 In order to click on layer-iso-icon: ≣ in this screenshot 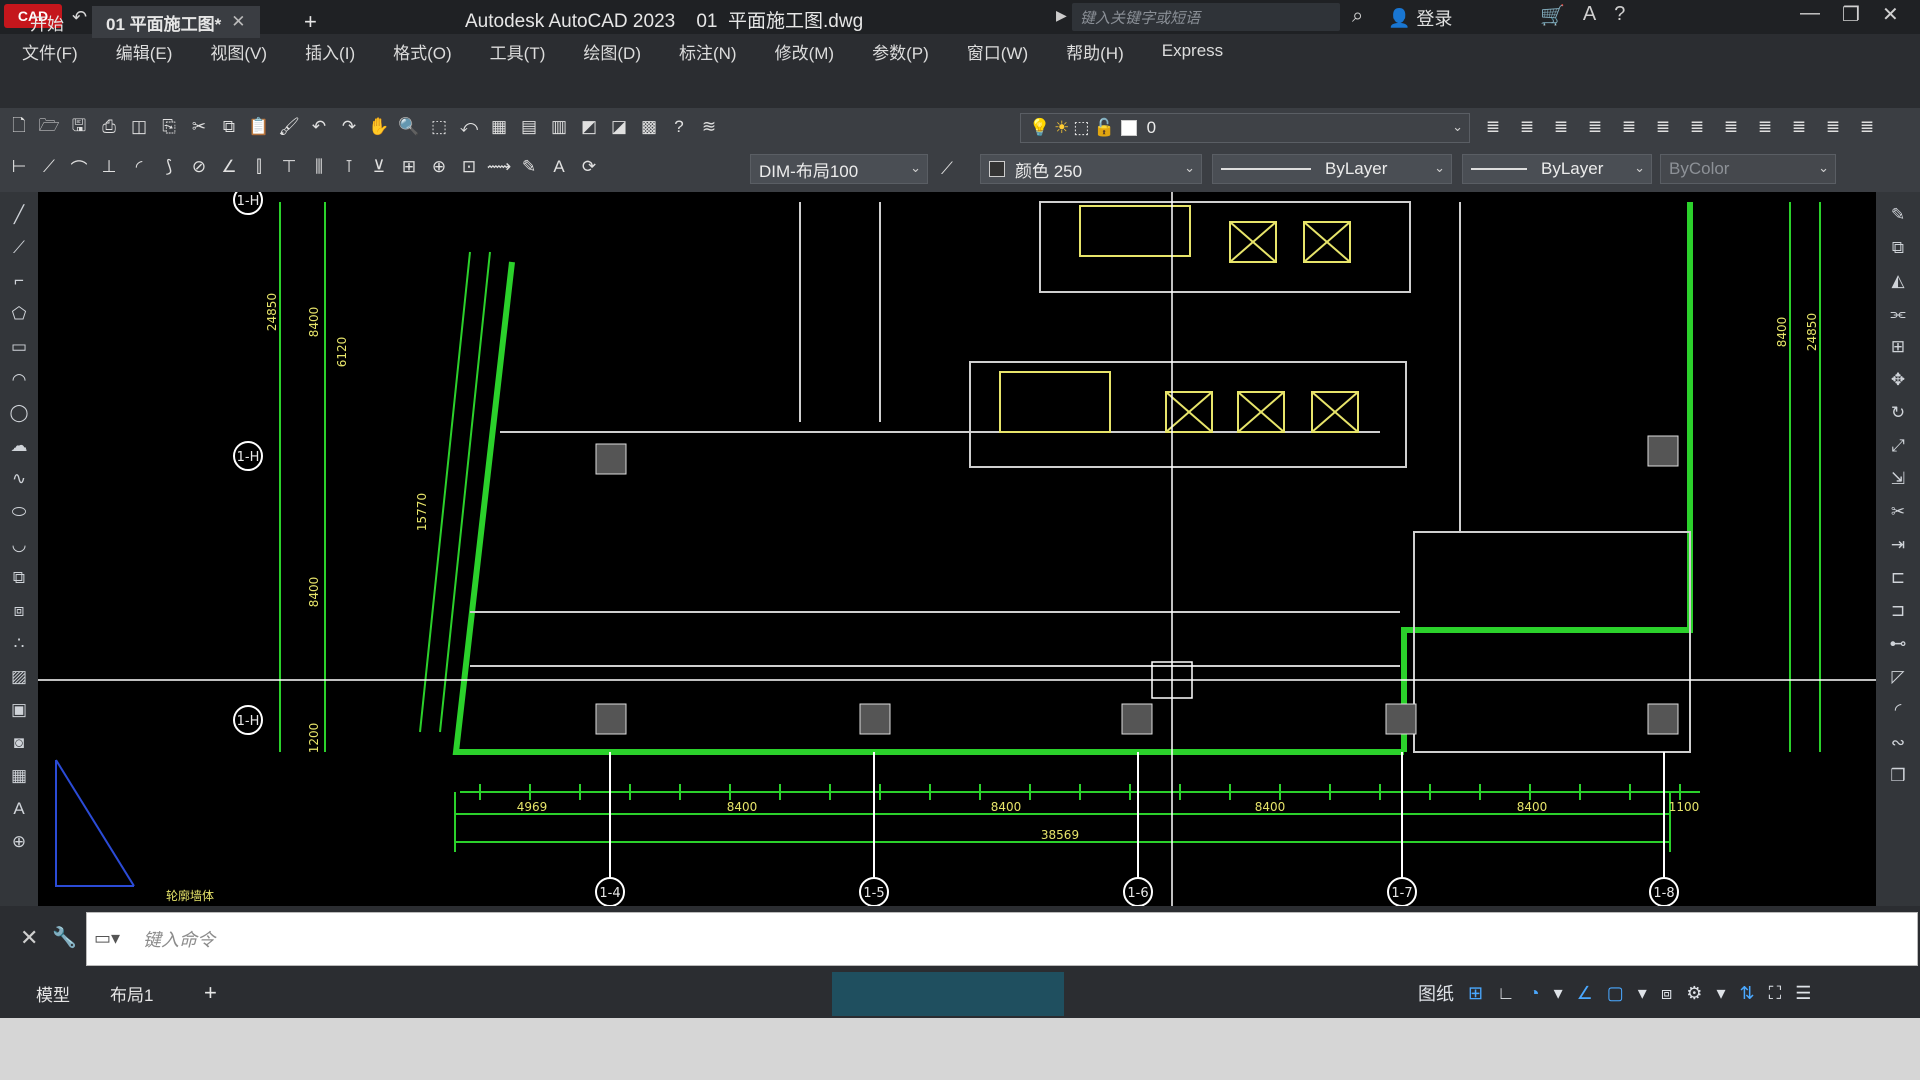, I will do `click(1561, 127)`.